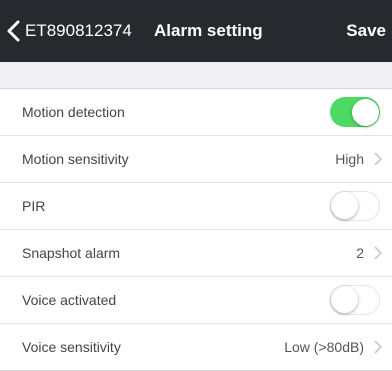 The image size is (392, 371). What do you see at coordinates (69, 300) in the screenshot?
I see `setting-label: Voice activated` at bounding box center [69, 300].